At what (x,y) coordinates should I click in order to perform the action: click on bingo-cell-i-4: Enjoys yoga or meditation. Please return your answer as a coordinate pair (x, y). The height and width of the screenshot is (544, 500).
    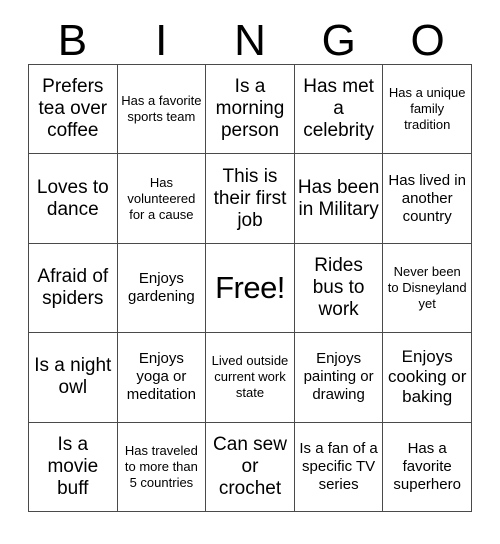
    Looking at the image, I should click on (162, 378).